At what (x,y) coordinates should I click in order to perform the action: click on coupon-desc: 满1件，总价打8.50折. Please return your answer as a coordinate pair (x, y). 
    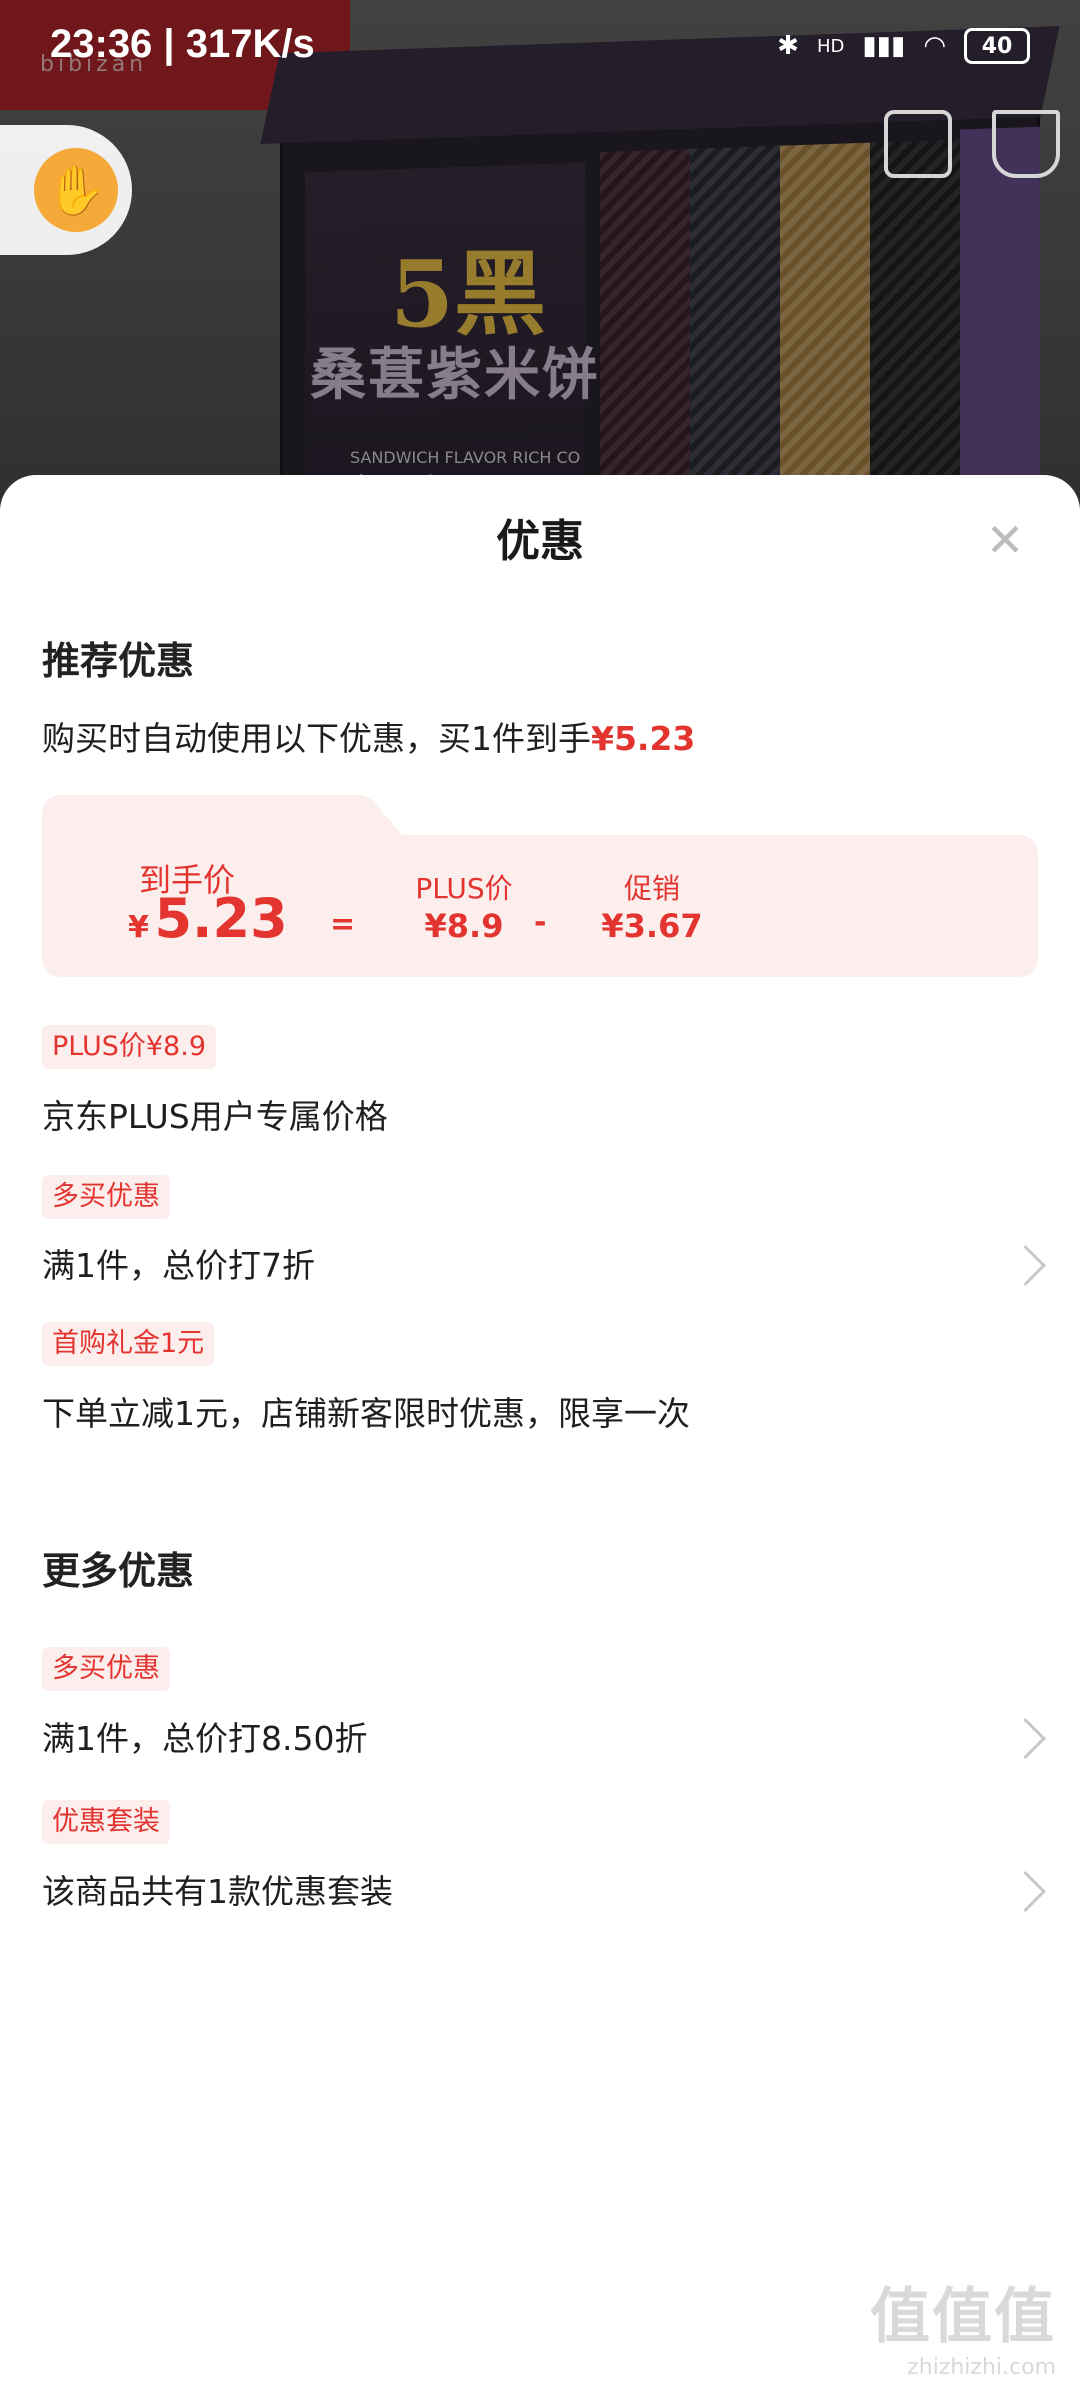
    Looking at the image, I should click on (204, 1736).